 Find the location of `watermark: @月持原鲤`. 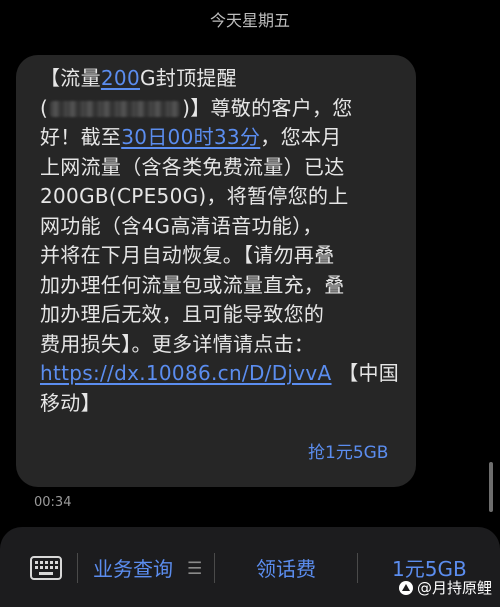

watermark: @月持原鲤 is located at coordinates (445, 588).